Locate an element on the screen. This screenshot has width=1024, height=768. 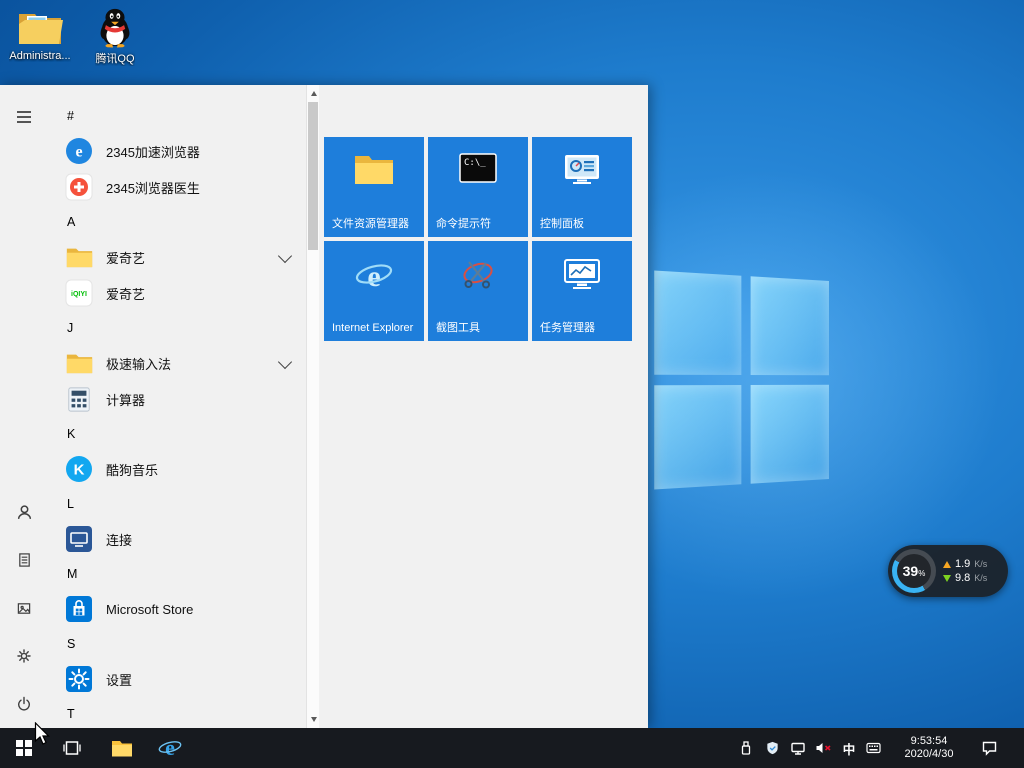
task-view-icon is located at coordinates (72, 748).